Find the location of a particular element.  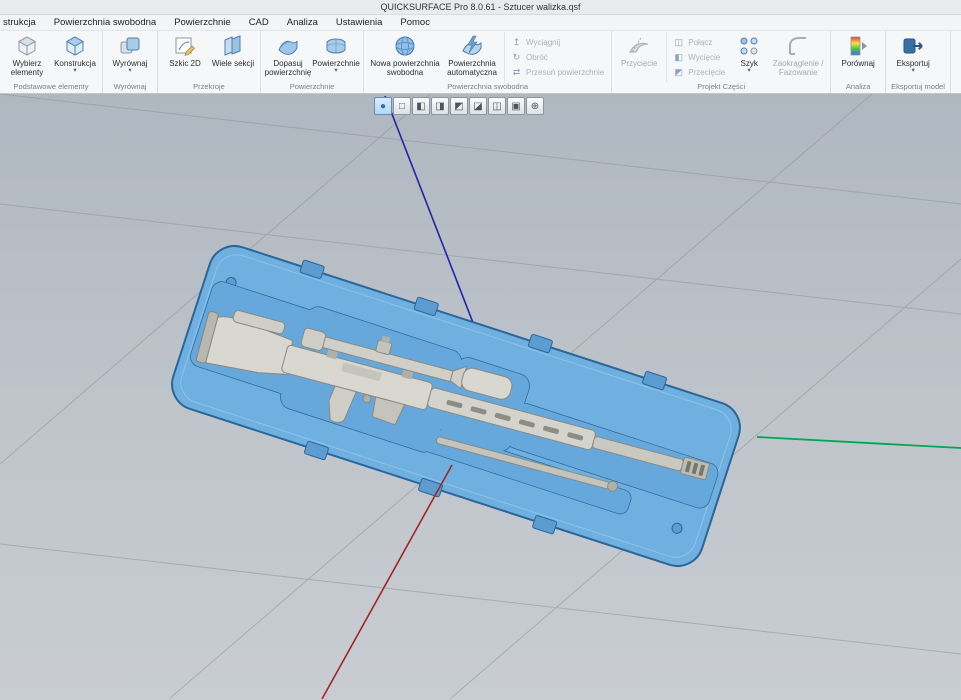

shaded-sphere-icon: ● is located at coordinates (383, 106).